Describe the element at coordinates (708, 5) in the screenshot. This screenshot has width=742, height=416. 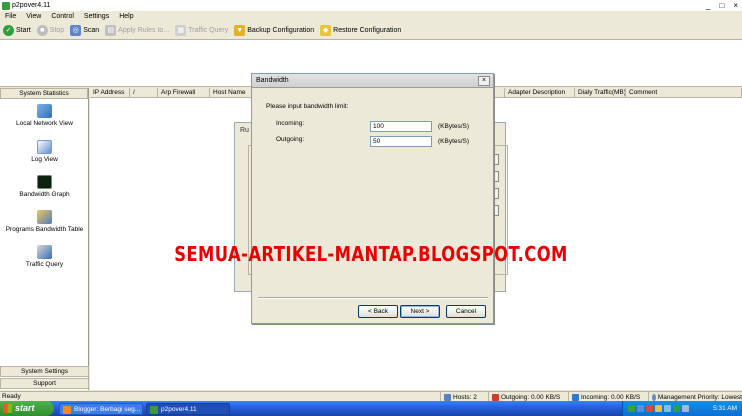
I see `minimize-button: _` at that location.